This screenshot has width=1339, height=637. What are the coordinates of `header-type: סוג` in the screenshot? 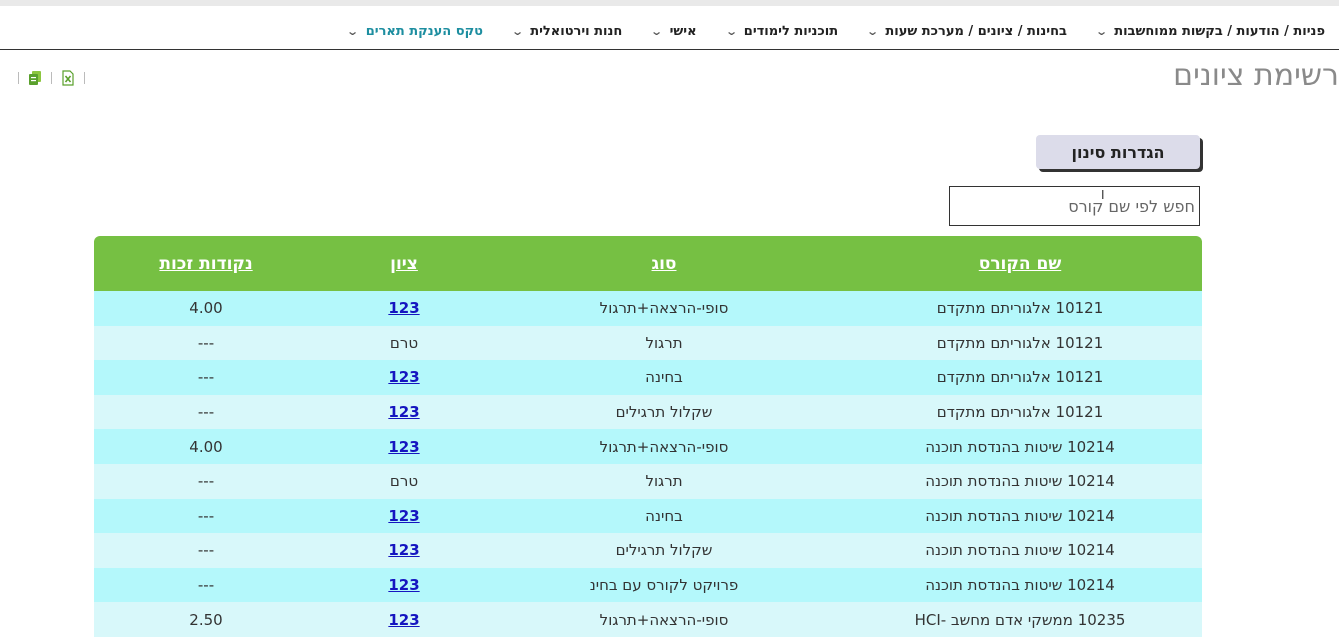 It's located at (664, 264).